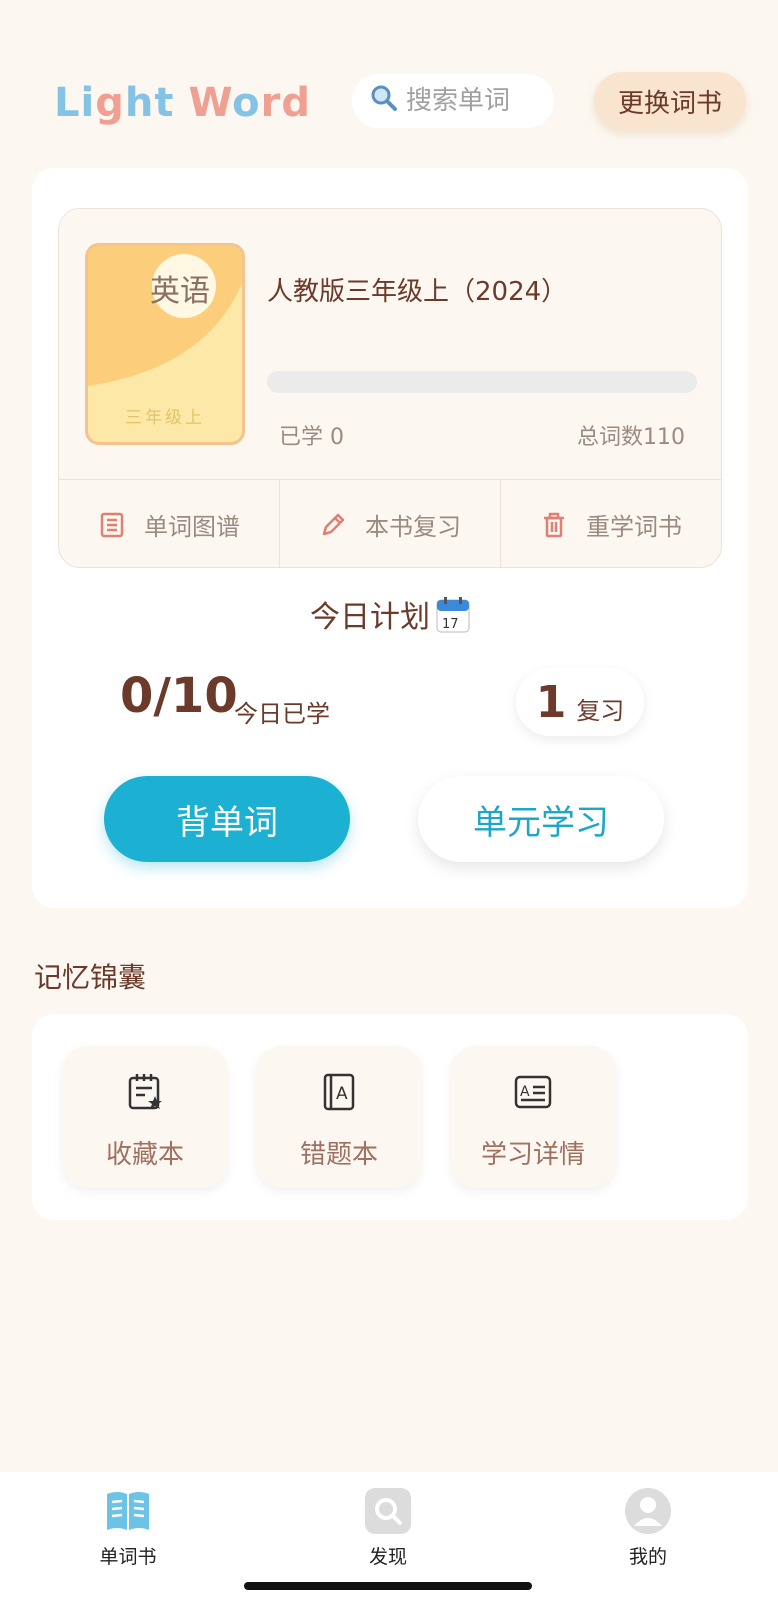 The height and width of the screenshot is (1600, 778). I want to click on mistakes-label: 错题本, so click(338, 1155).